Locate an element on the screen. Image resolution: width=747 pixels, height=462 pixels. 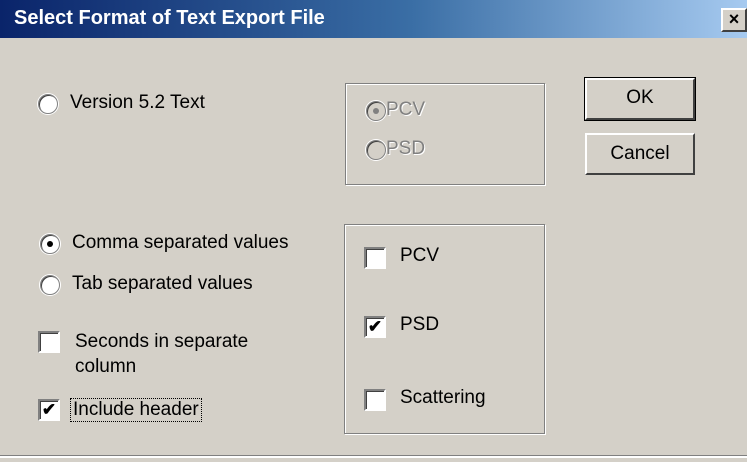
version-5-2-label: Version 5.2 Text is located at coordinates (137, 102).